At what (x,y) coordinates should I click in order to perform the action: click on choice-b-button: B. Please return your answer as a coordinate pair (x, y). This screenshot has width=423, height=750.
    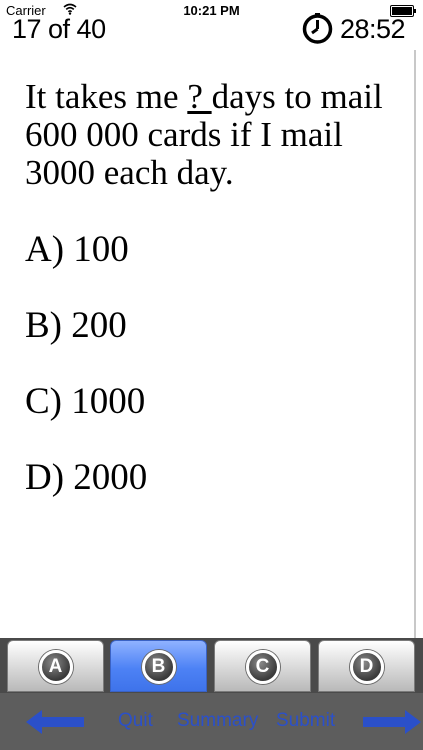
    Looking at the image, I should click on (158, 666).